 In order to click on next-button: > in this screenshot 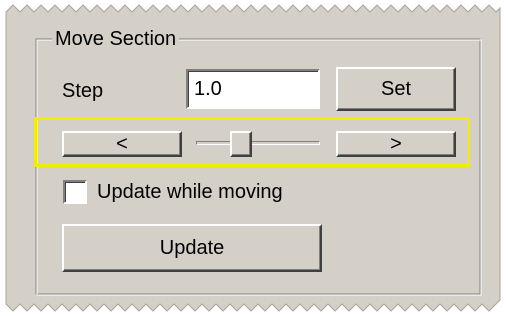, I will do `click(396, 144)`.